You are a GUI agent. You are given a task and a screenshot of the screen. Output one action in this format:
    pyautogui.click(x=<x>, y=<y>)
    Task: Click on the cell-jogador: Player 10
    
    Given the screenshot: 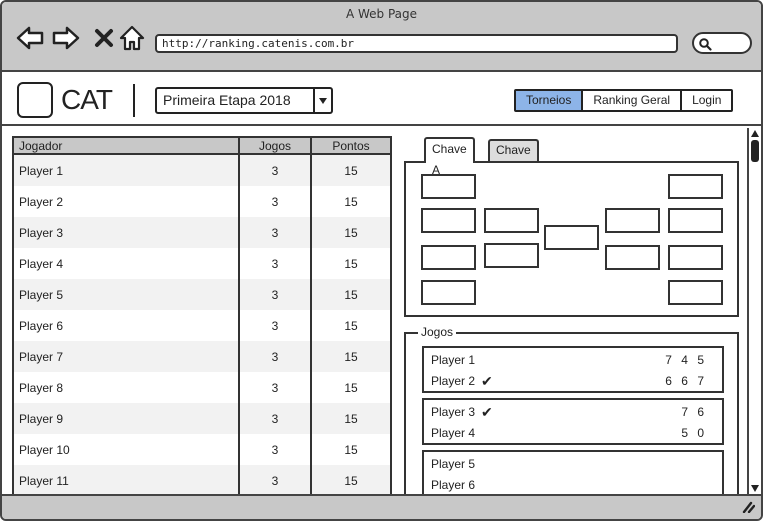 What is the action you would take?
    pyautogui.click(x=44, y=449)
    